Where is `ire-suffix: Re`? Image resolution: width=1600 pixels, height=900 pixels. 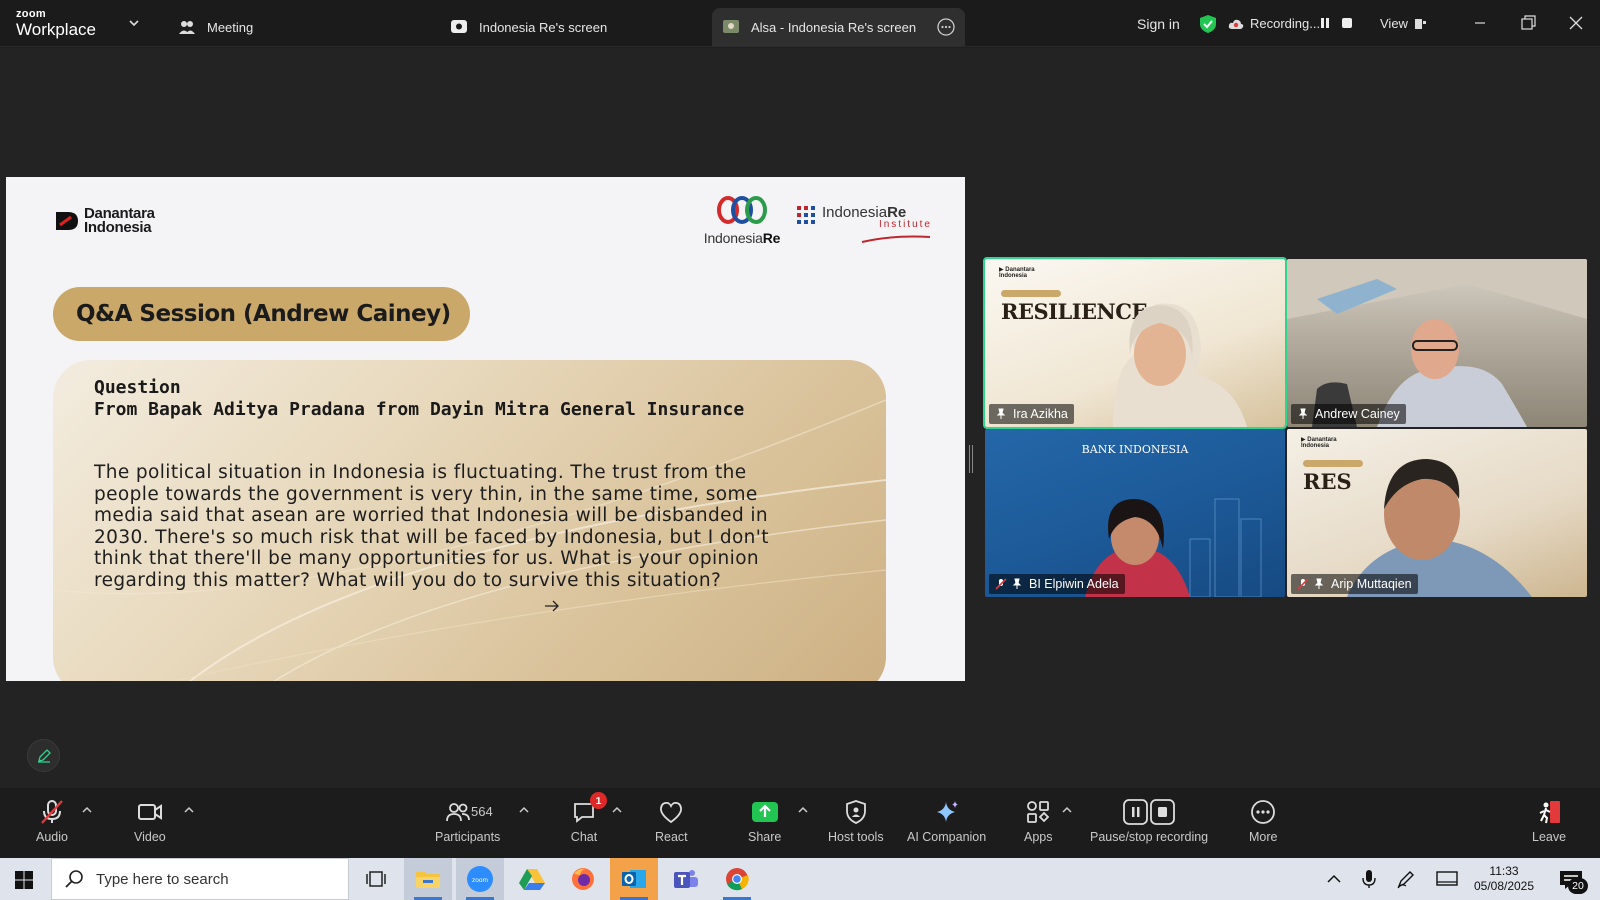 ire-suffix: Re is located at coordinates (771, 238).